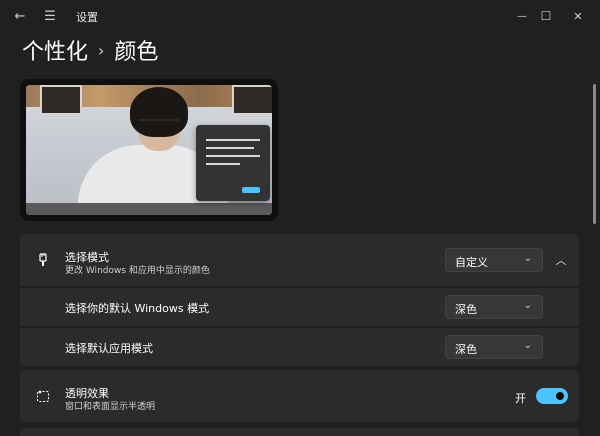 Image resolution: width=600 pixels, height=436 pixels. What do you see at coordinates (299, 260) in the screenshot?
I see `choose-mode-expander: 选择模式 更改 Windows 和应用中显示的颜色 自定义 ⌄ ︿` at bounding box center [299, 260].